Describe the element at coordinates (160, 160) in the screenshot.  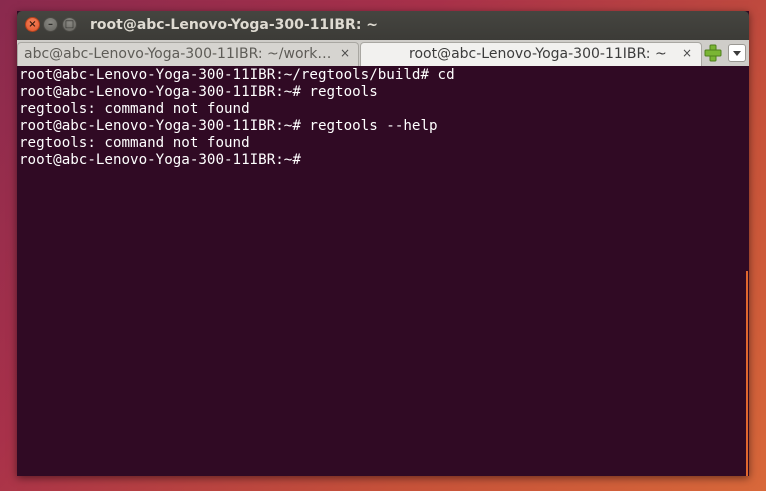
I see `terminal-prompt-line: root@abc-Lenovo-Yoga-300-11IBR:~#` at that location.